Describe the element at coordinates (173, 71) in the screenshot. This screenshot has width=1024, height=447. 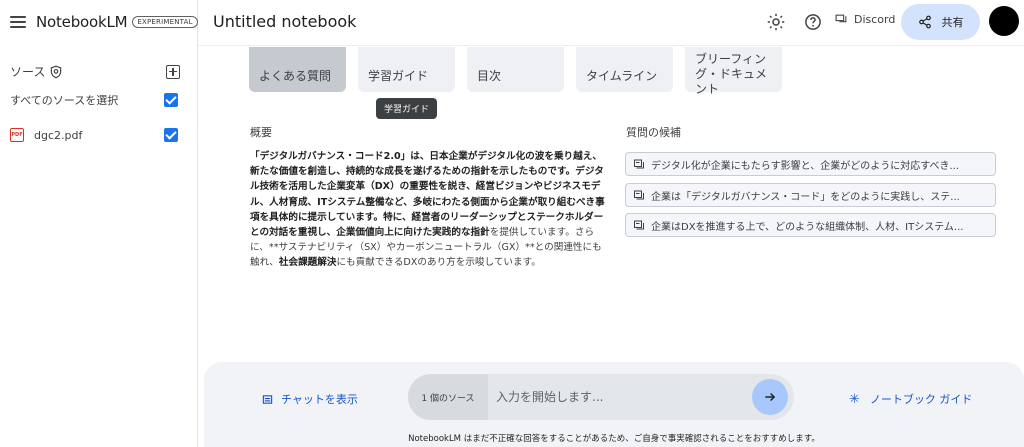
I see `add-source-icon` at that location.